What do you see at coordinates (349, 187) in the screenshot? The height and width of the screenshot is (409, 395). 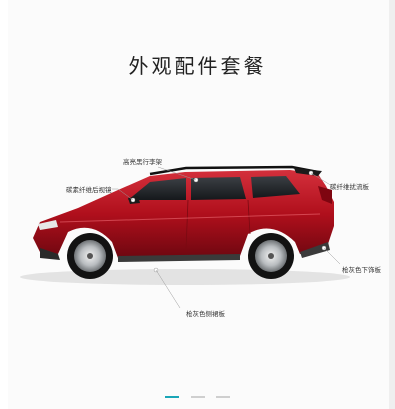 I see `label-spoiler: 碳纤维扰流板` at bounding box center [349, 187].